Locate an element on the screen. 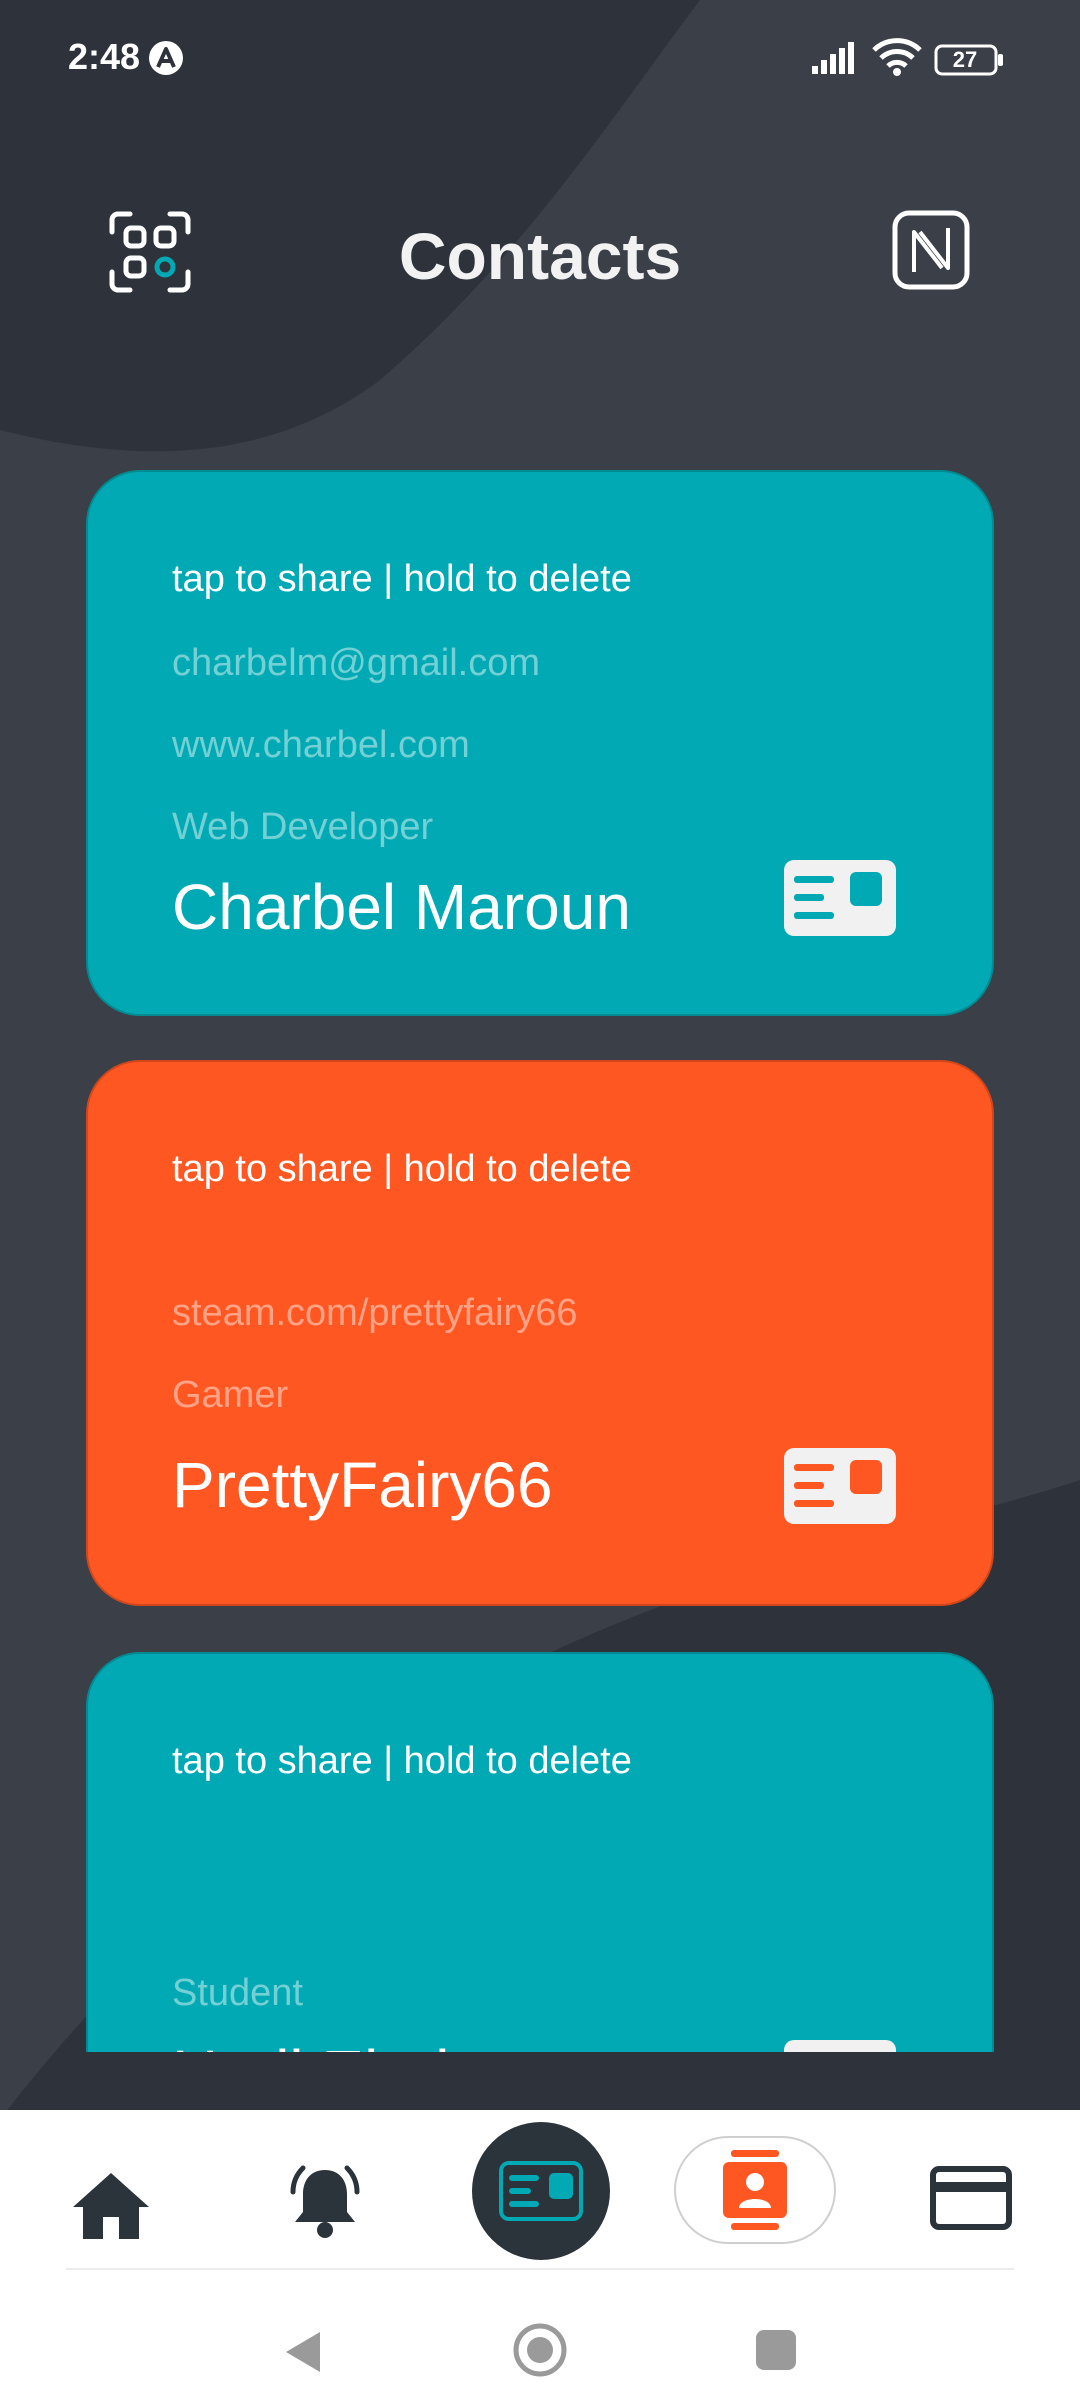  nav-notifications is located at coordinates (325, 2204).